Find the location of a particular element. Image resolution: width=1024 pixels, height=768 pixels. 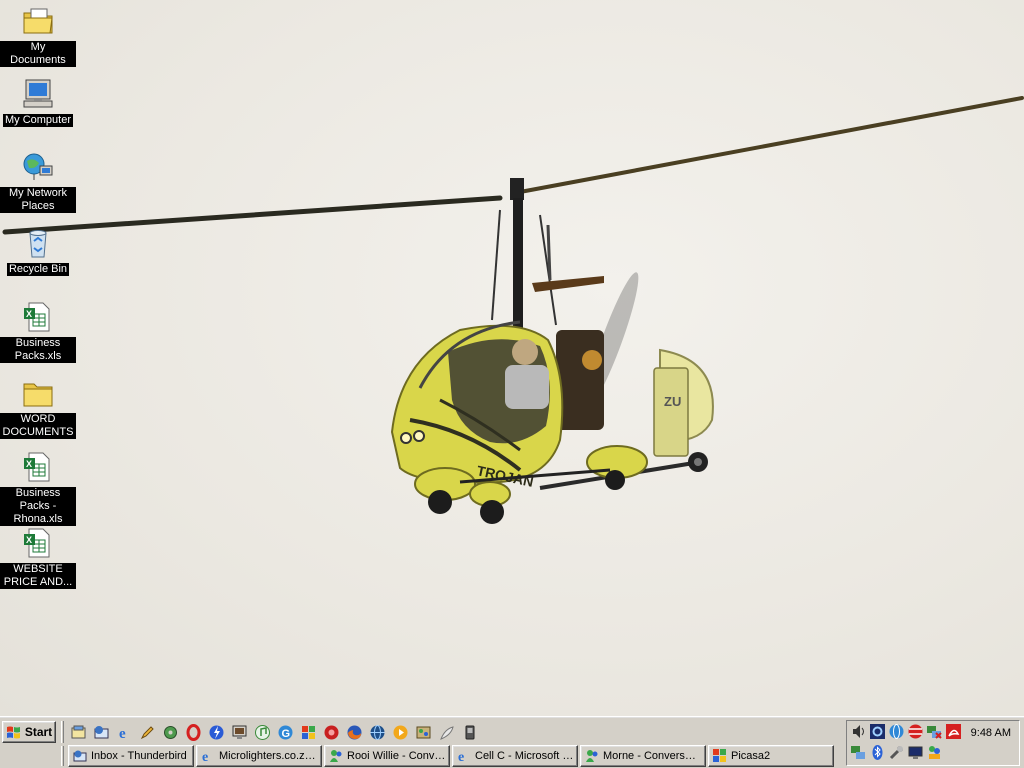

desktop-icon-label: WORD DOCUMENTS is located at coordinates (38, 426).